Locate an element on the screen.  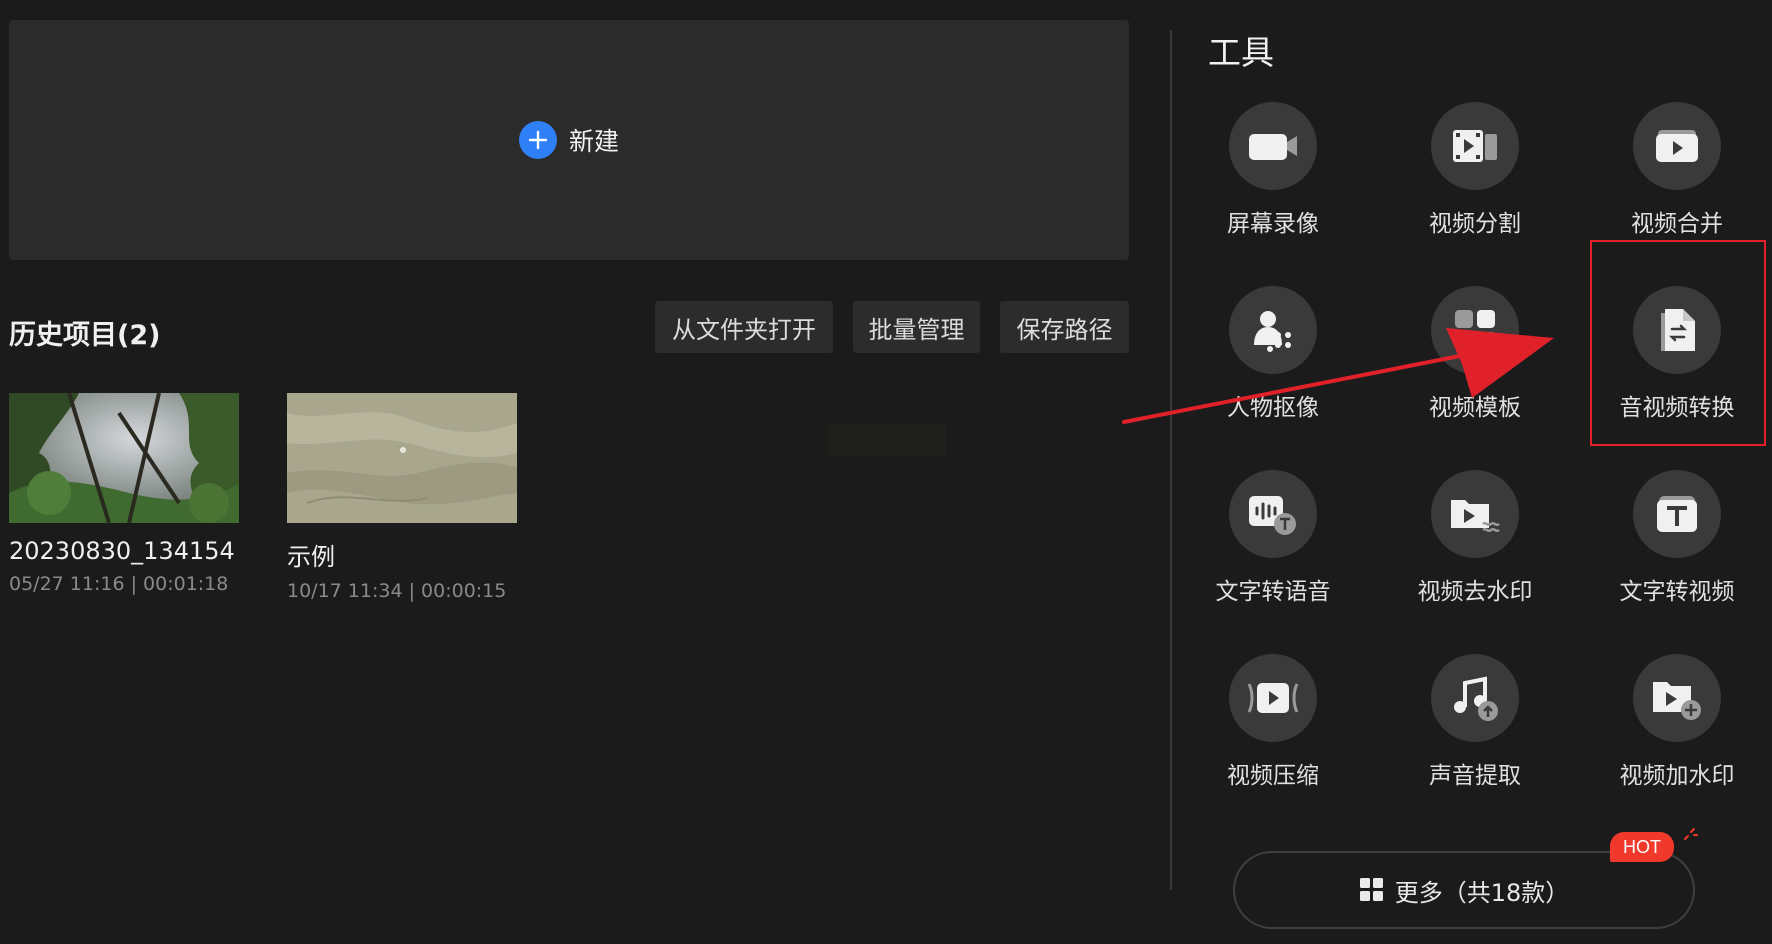
batch-manage-button: 批量管理 is located at coordinates (916, 327).